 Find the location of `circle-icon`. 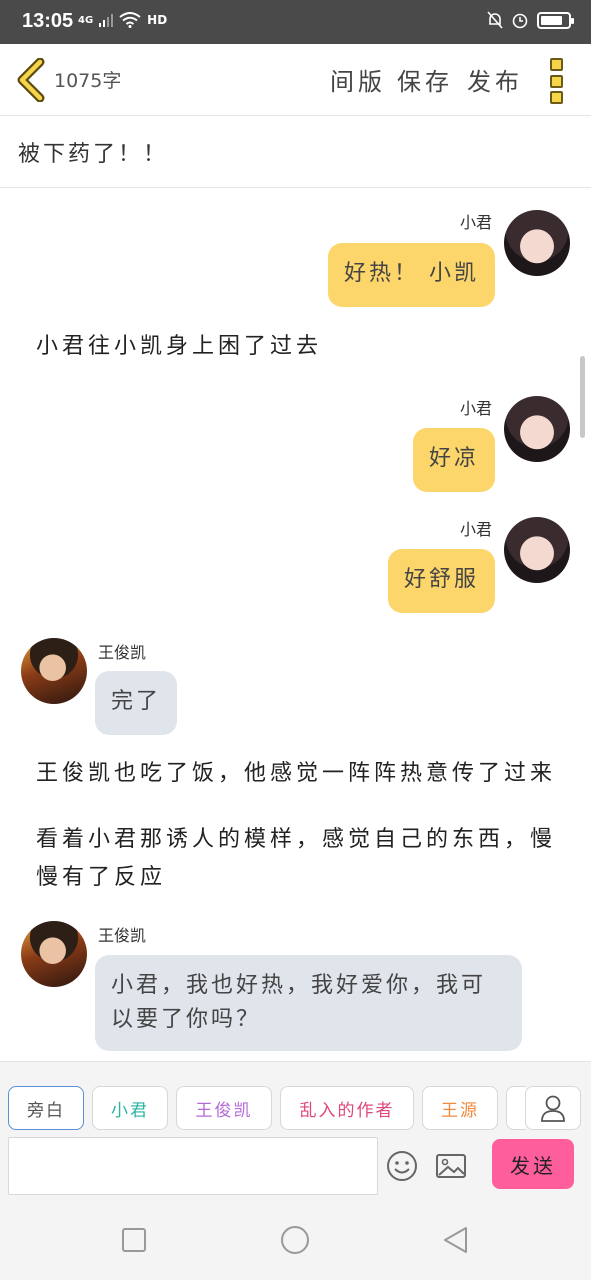

circle-icon is located at coordinates (295, 1240).